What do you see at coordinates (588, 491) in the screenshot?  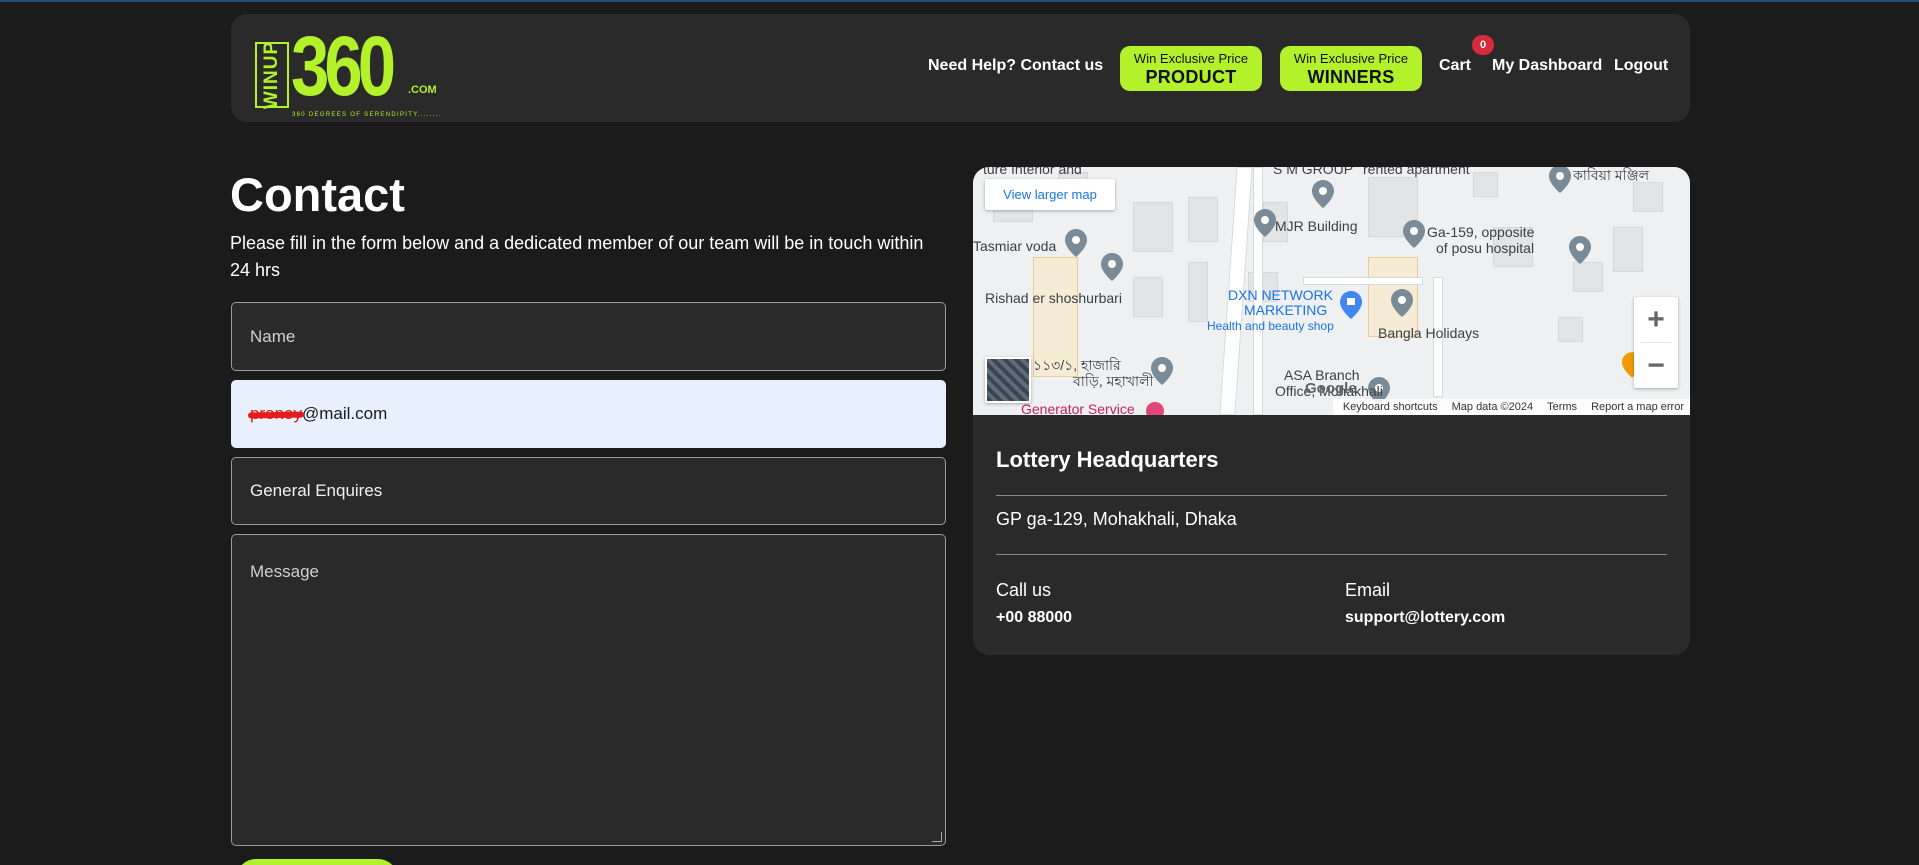 I see `subject-select: General Enquires` at bounding box center [588, 491].